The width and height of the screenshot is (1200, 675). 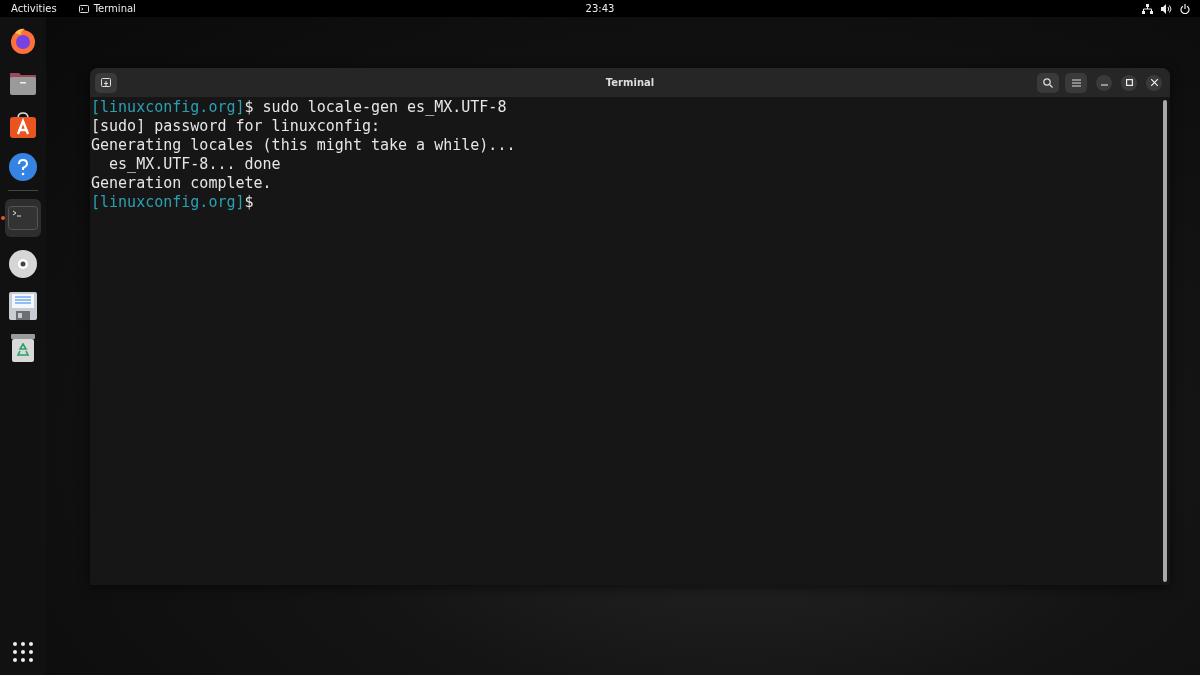 I want to click on trash-icon, so click(x=23, y=348).